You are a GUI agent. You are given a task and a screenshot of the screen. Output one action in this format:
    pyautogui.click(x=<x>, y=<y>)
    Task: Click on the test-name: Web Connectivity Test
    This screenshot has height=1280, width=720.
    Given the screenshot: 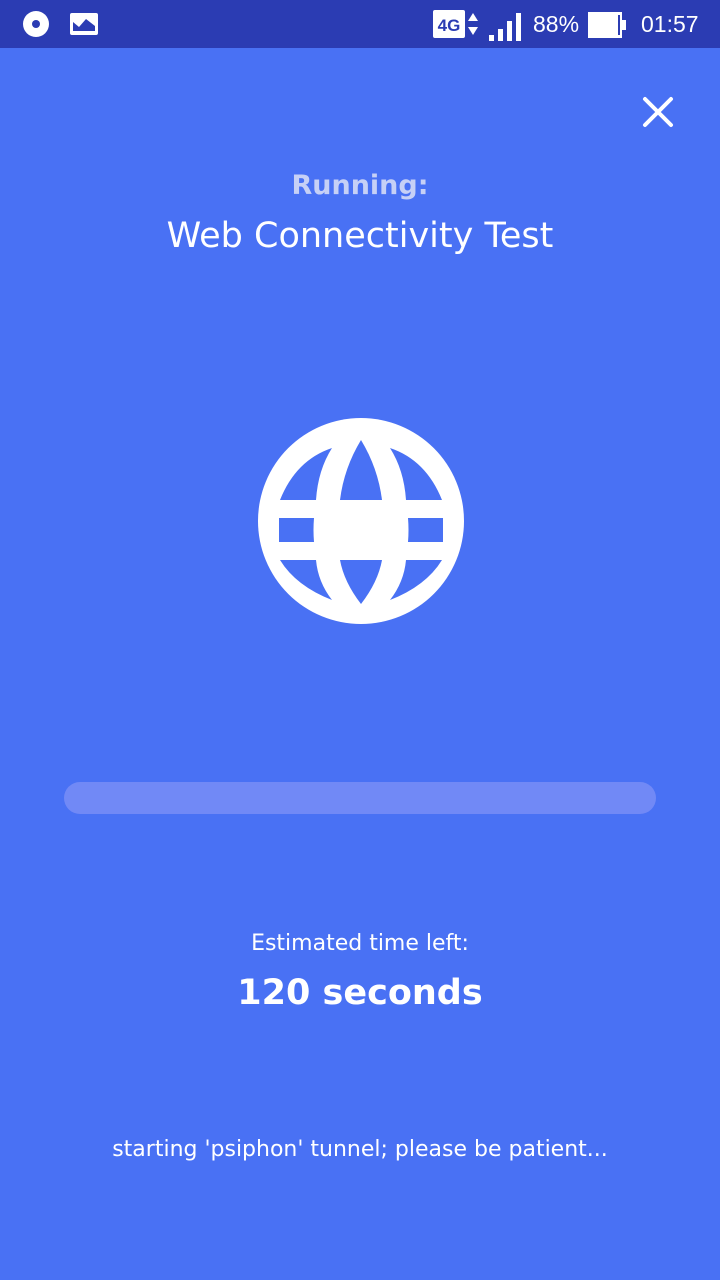 What is the action you would take?
    pyautogui.click(x=360, y=236)
    